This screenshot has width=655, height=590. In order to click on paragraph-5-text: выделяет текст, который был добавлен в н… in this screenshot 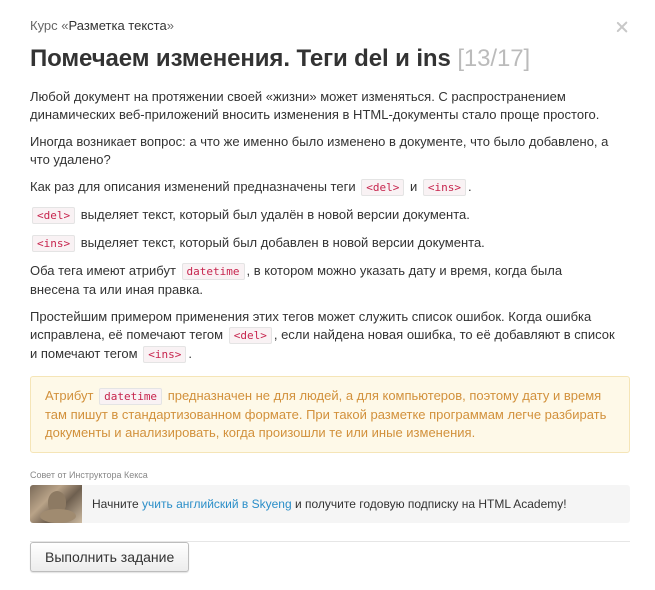, I will do `click(282, 242)`.